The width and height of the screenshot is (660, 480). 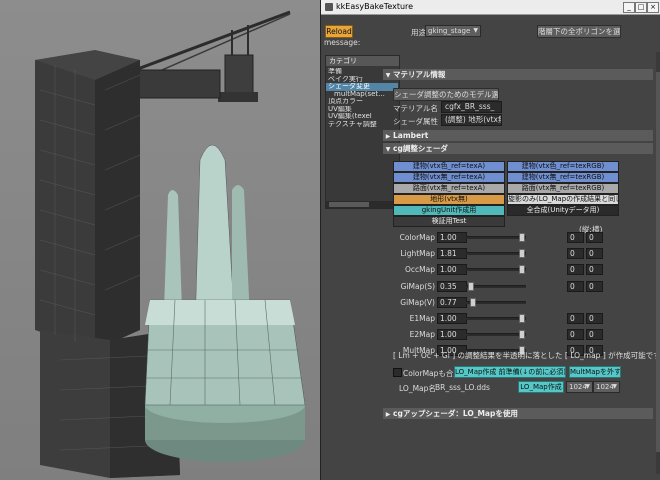 I want to click on cg-up-shader-section-header: ▶ cgアップシェーダ：LO_Mapを使用, so click(x=518, y=413).